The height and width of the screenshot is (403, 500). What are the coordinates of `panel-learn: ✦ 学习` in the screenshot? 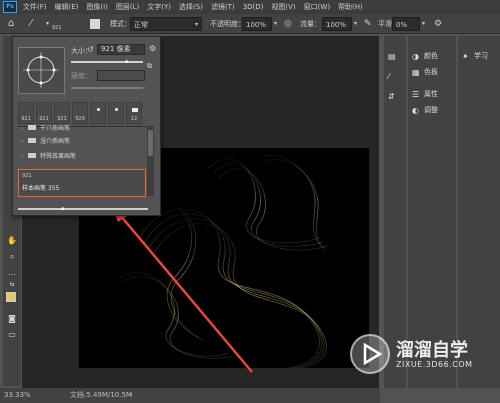 It's located at (475, 56).